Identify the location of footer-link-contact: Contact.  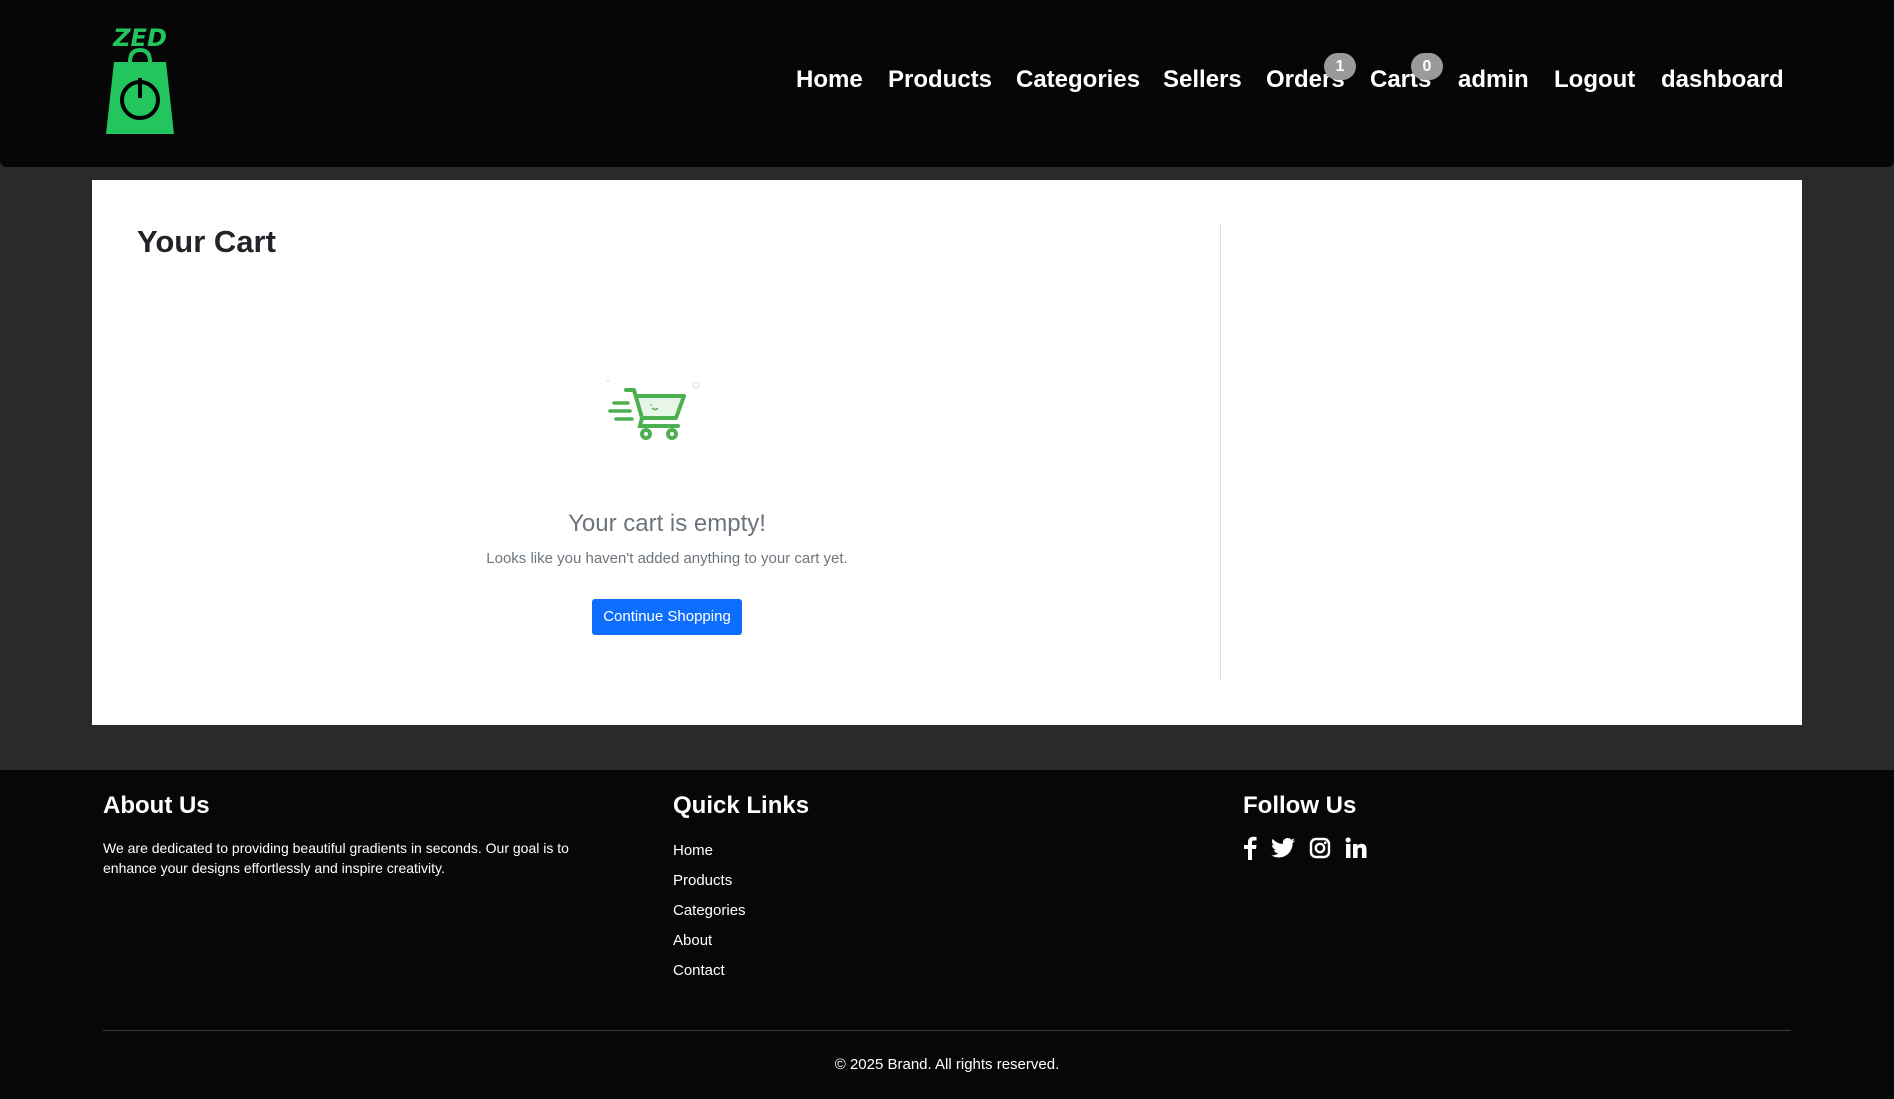
(741, 971).